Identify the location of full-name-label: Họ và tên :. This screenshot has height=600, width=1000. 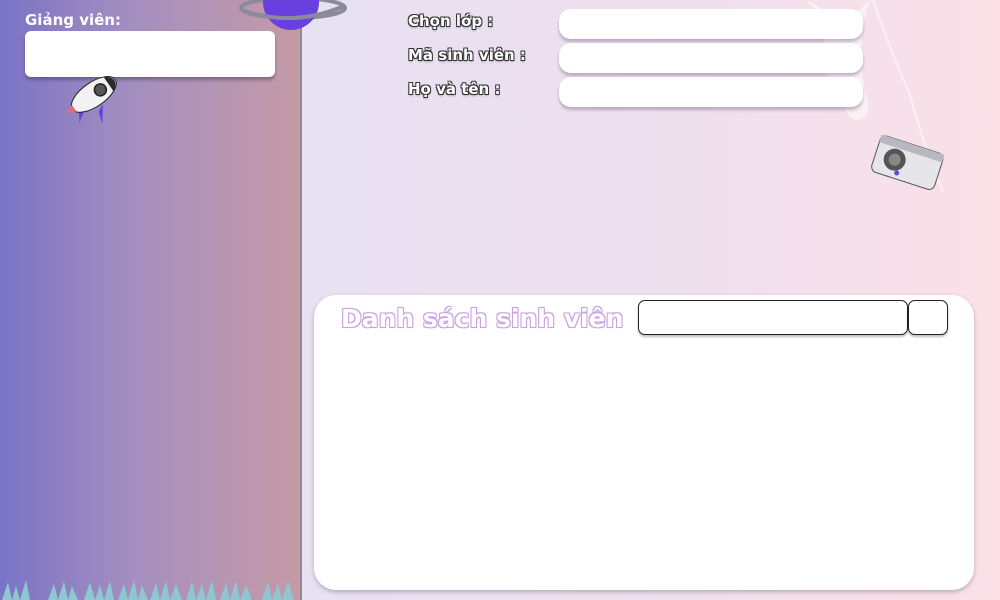
(454, 89).